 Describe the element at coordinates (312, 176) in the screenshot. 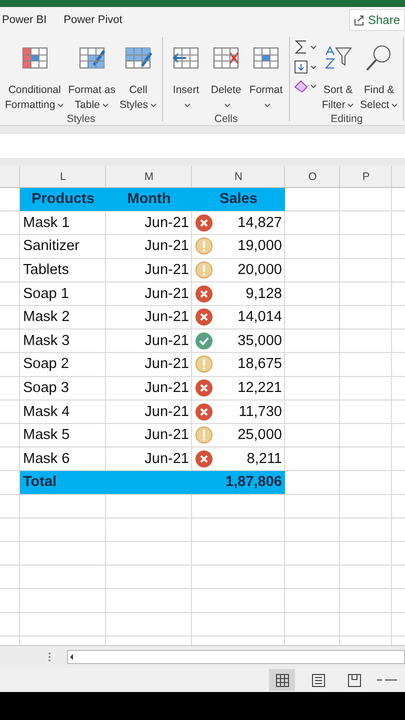

I see `column-header: O` at that location.